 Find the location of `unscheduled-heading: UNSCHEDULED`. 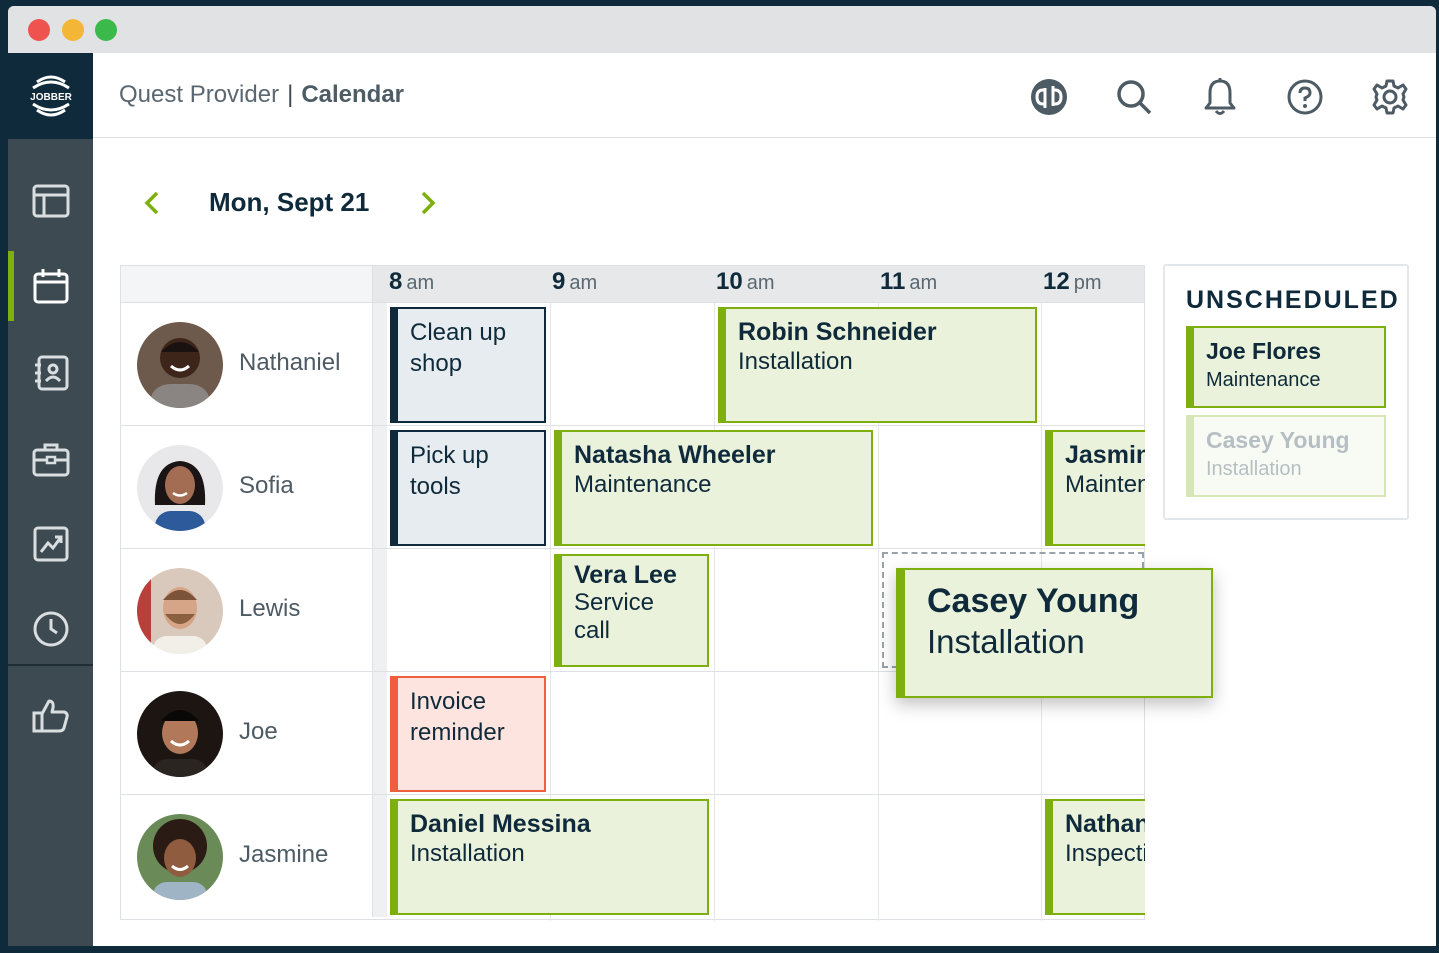

unscheduled-heading: UNSCHEDULED is located at coordinates (1293, 300).